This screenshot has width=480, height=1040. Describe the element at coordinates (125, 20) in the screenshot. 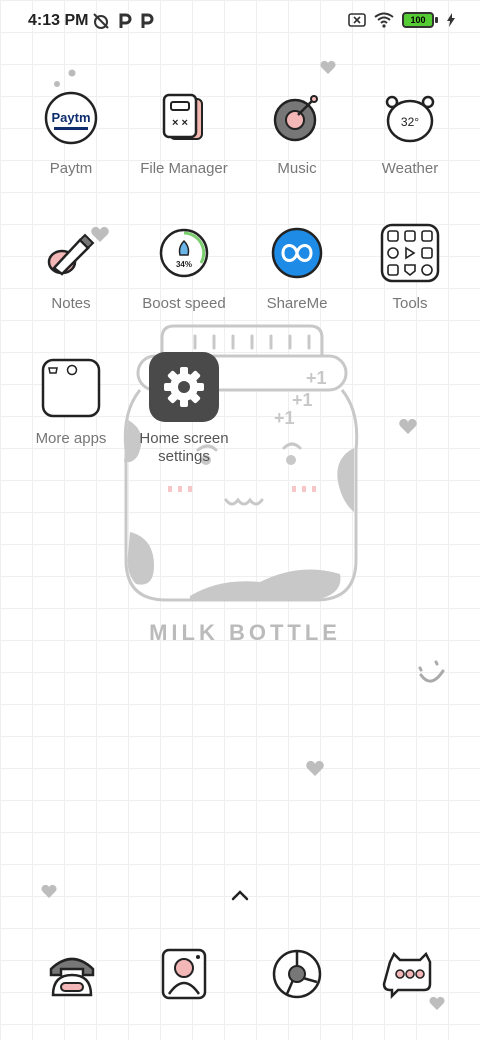

I see `p-notification-icon` at that location.